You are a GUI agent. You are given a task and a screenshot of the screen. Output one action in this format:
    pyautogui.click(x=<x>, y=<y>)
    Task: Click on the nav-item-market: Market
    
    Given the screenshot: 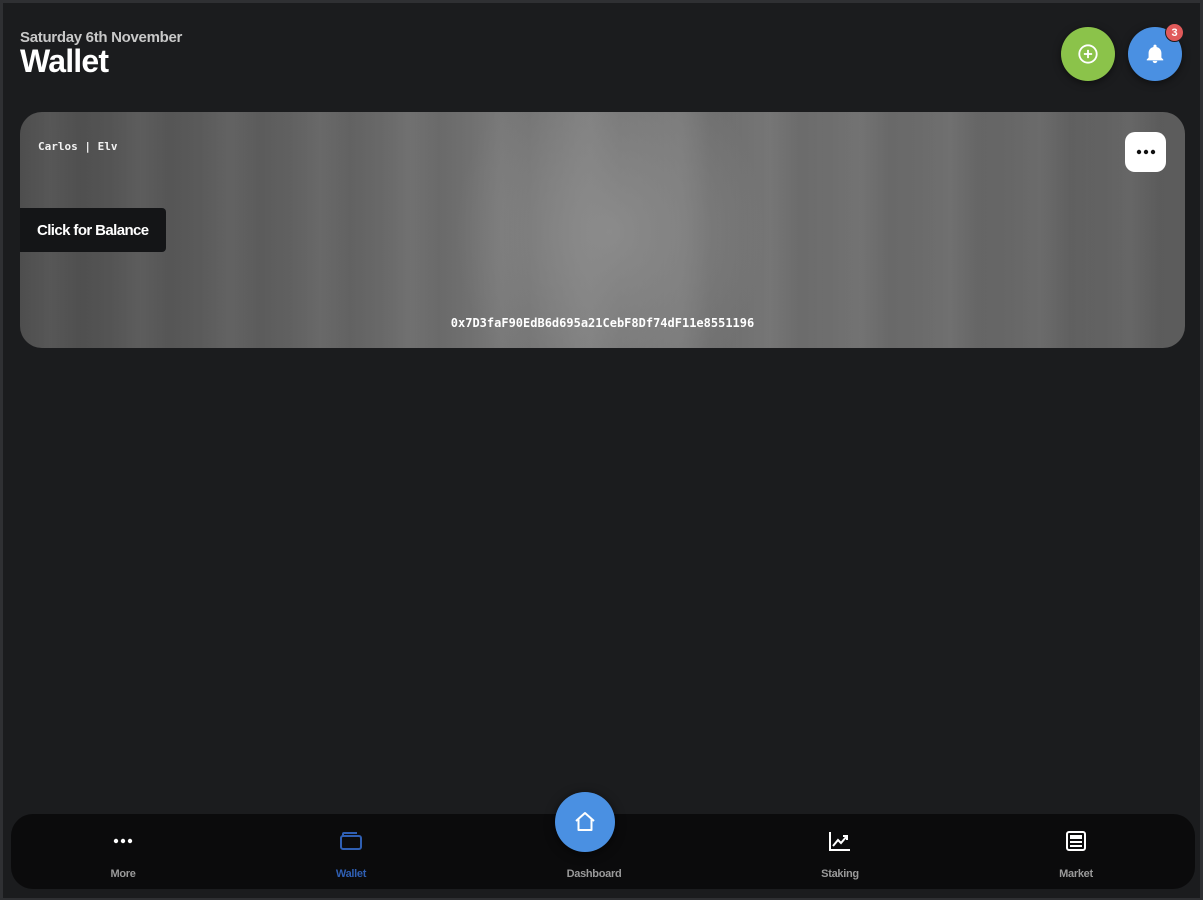 What is the action you would take?
    pyautogui.click(x=1076, y=851)
    